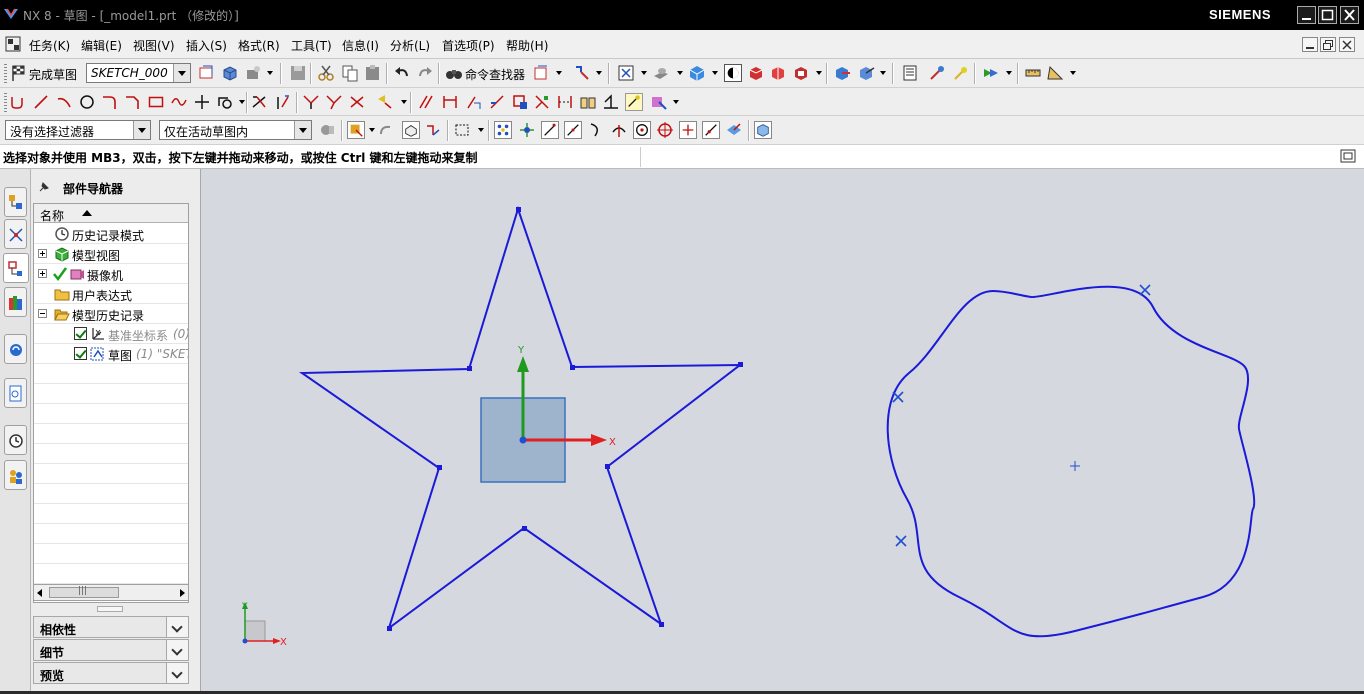 The height and width of the screenshot is (694, 1364). I want to click on rectangle-icon, so click(156, 102).